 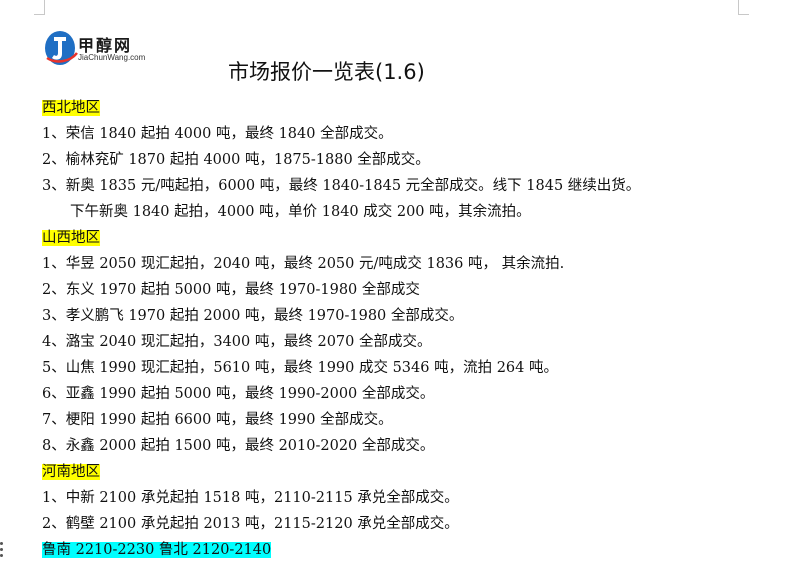 I want to click on list-item-text: 1、荣信 1840 起拍 4000 吨，最终 1840 全部成交。, so click(x=217, y=134).